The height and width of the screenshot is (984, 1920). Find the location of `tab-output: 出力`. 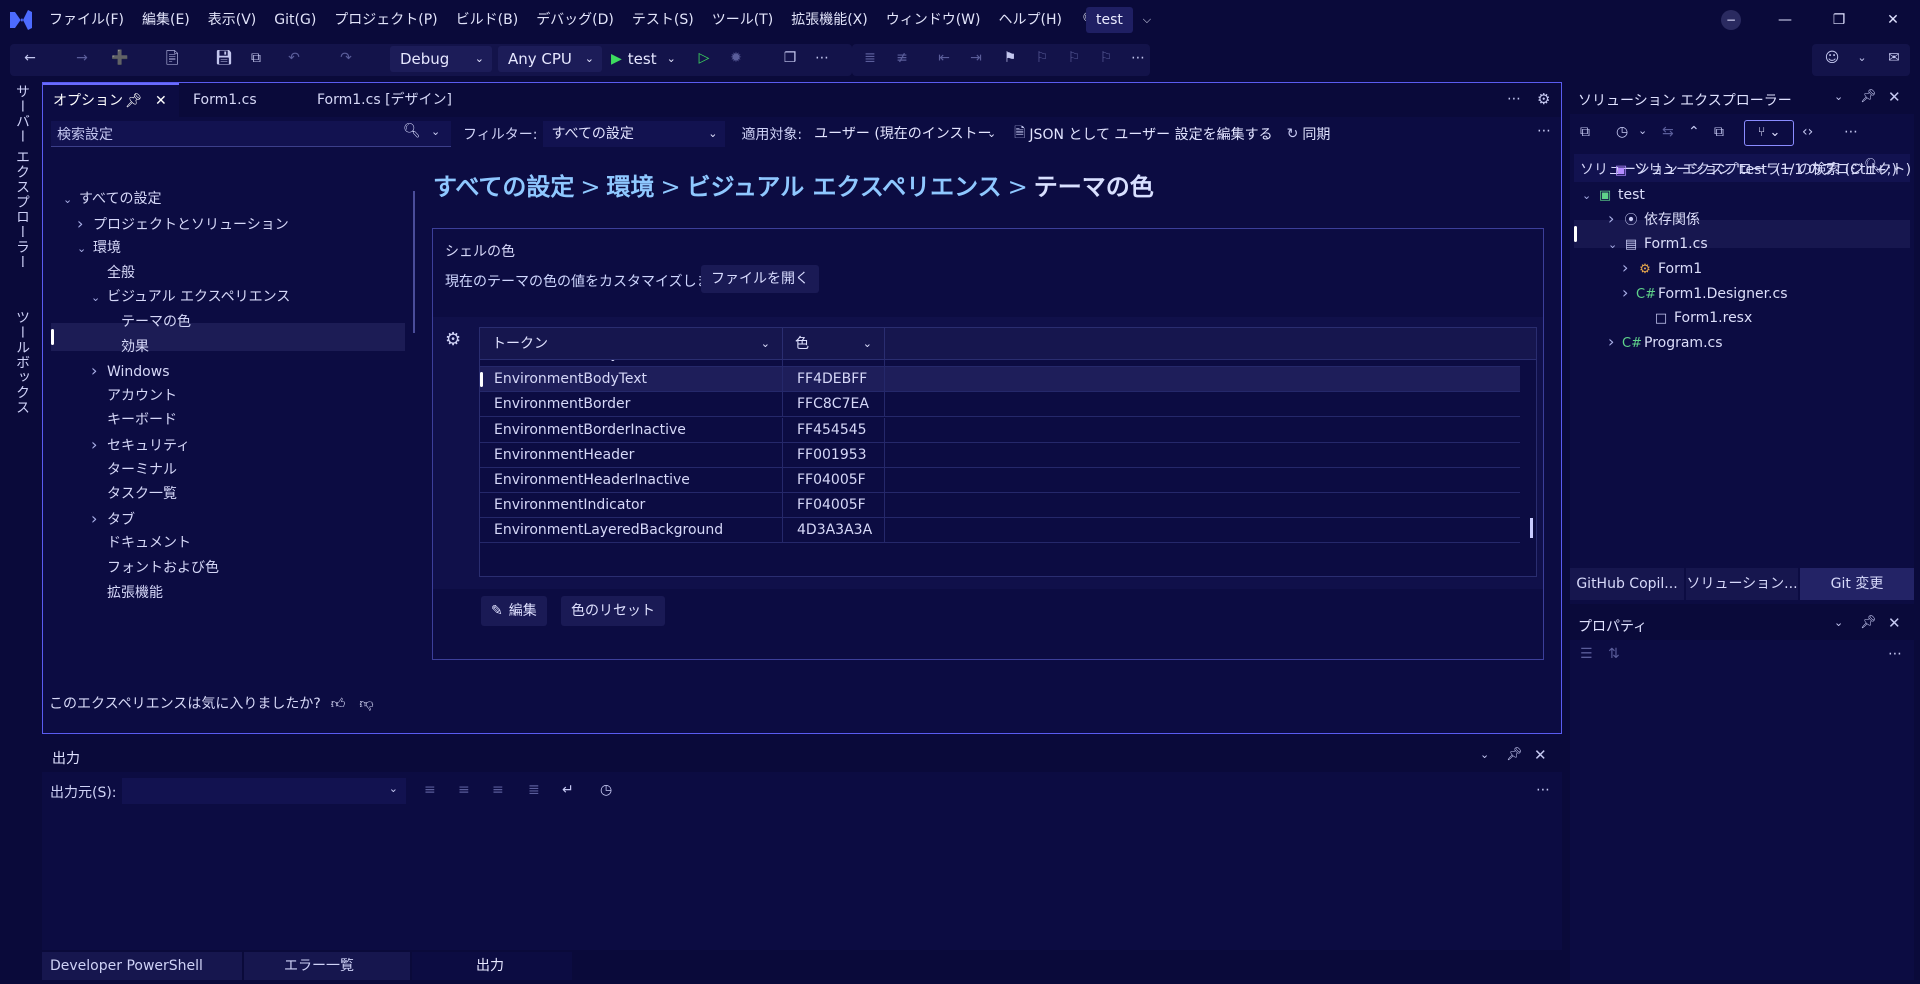

tab-output: 出力 is located at coordinates (492, 966).